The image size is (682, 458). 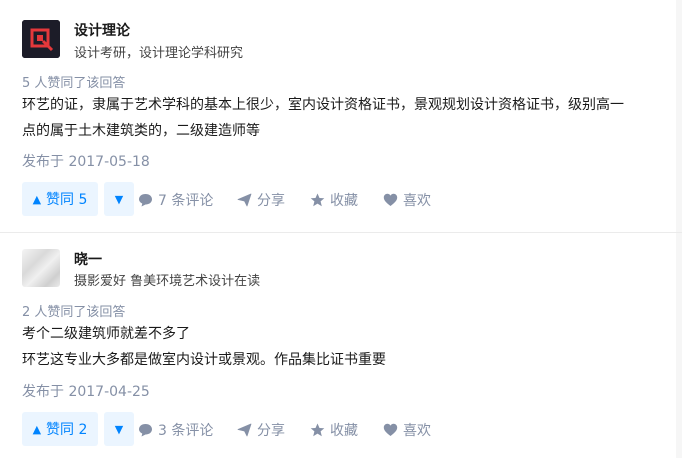 What do you see at coordinates (86, 391) in the screenshot?
I see `publish-date: 发布于 2017-04-25` at bounding box center [86, 391].